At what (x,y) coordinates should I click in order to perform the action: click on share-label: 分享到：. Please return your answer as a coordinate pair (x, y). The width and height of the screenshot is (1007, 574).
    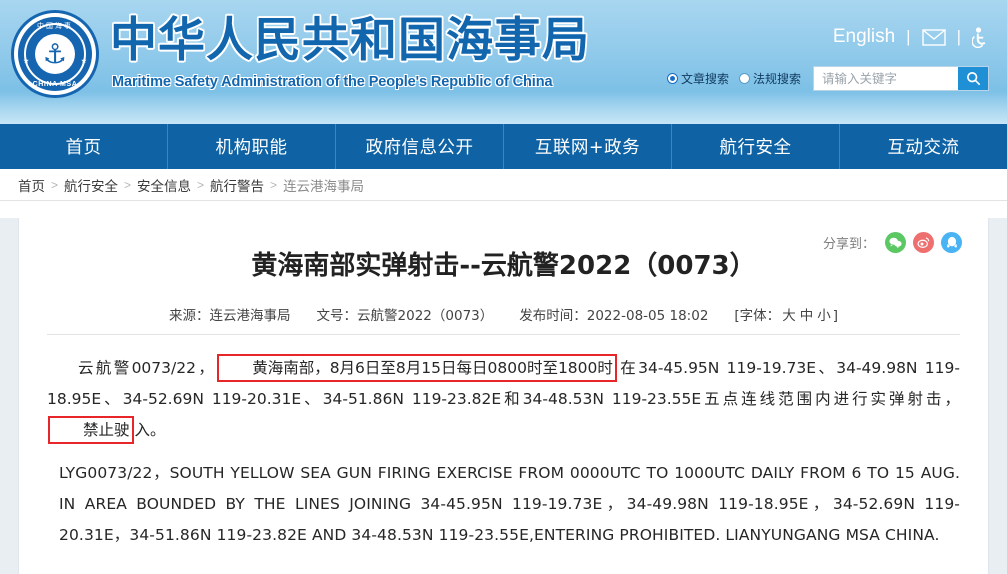
    Looking at the image, I should click on (848, 245).